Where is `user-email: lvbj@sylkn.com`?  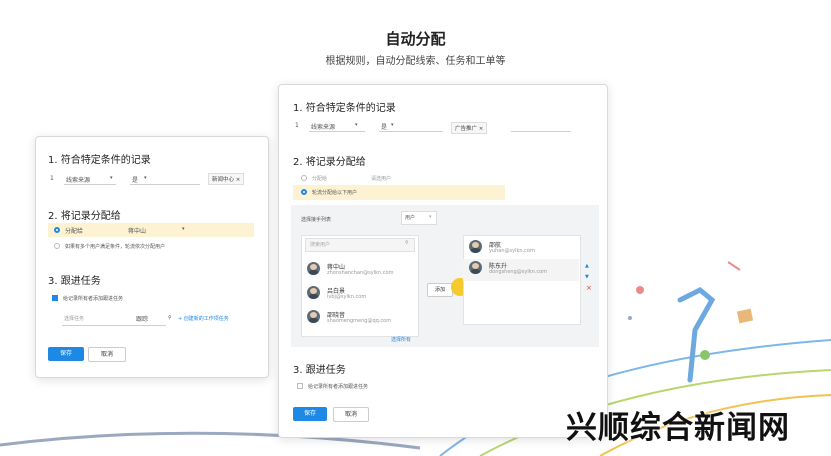
user-email: lvbj@sylkn.com is located at coordinates (347, 297).